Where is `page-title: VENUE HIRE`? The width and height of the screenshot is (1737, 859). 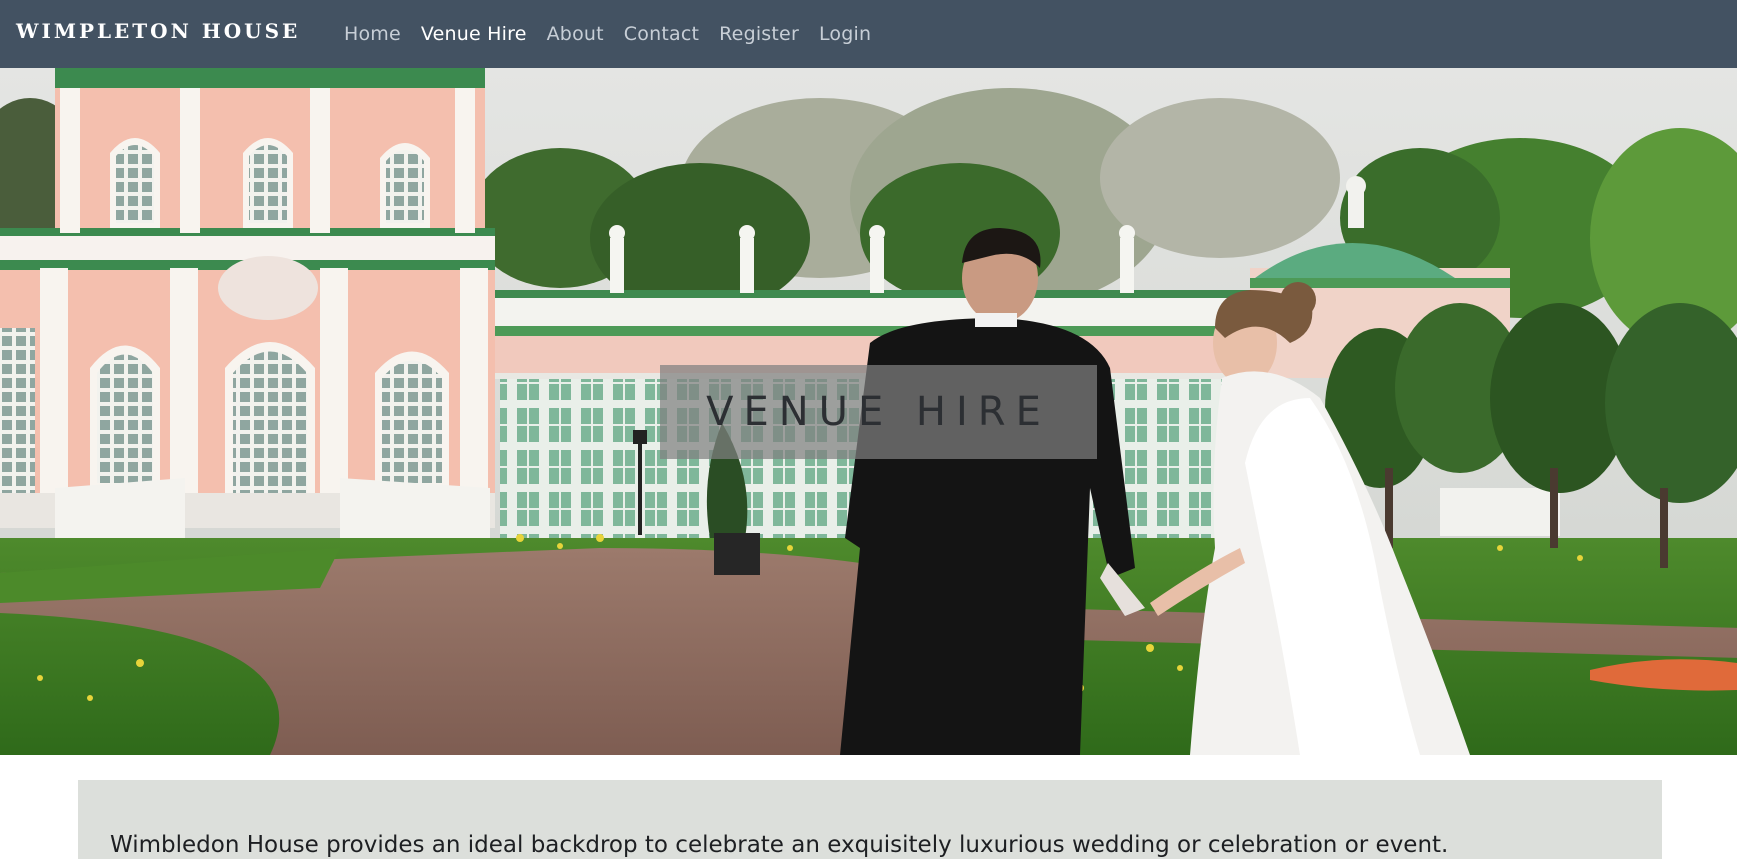
page-title: VENUE HIRE is located at coordinates (878, 412).